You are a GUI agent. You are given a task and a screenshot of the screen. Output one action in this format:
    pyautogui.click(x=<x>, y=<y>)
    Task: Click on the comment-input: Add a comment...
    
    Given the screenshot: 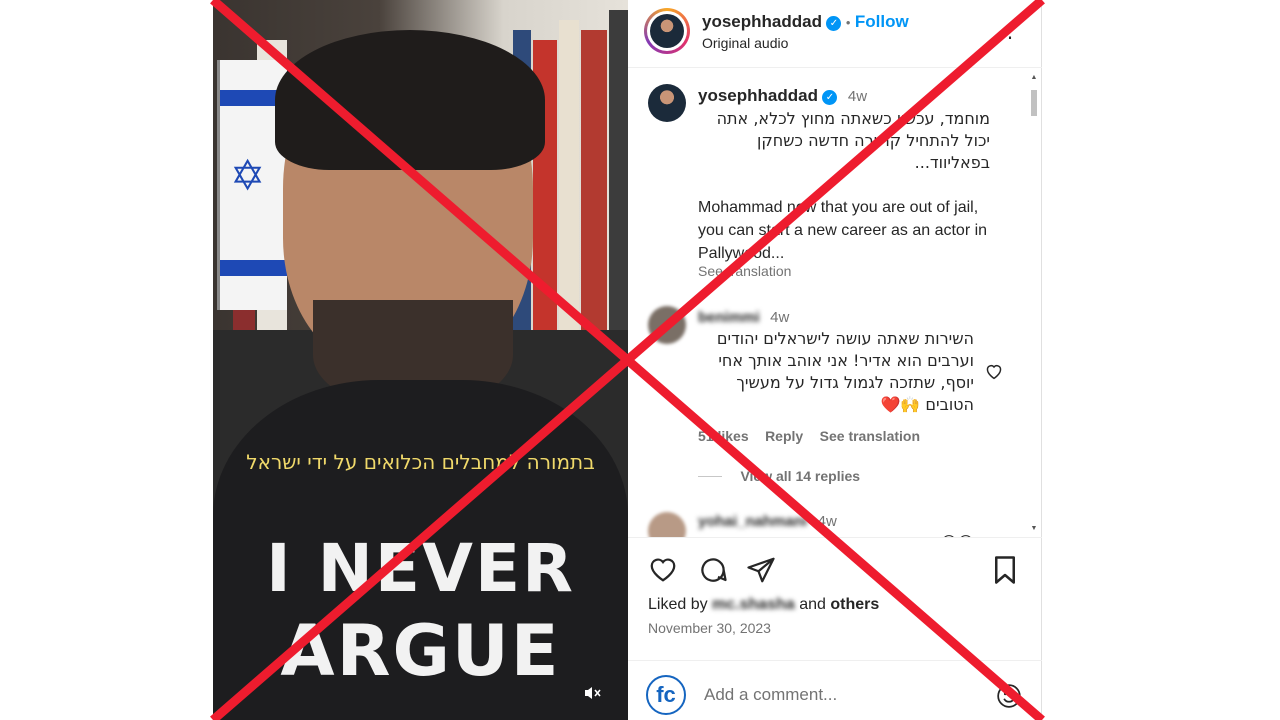 What is the action you would take?
    pyautogui.click(x=770, y=695)
    